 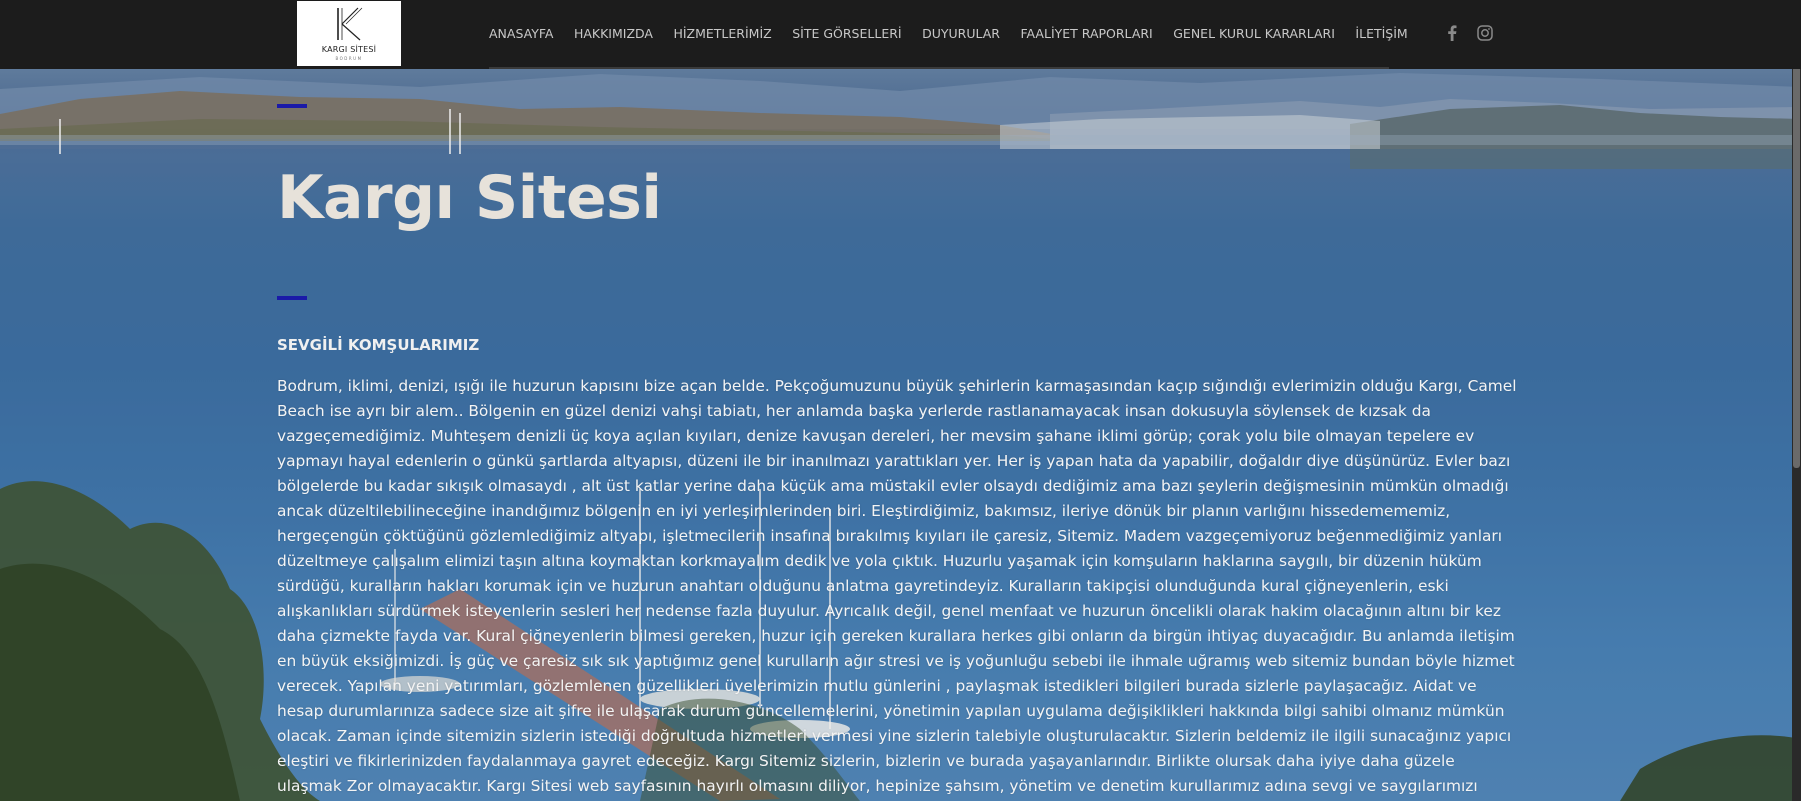 What do you see at coordinates (1086, 33) in the screenshot?
I see `nav-item-faaliyet-raporlari: FAALİYET RAPORLARI` at bounding box center [1086, 33].